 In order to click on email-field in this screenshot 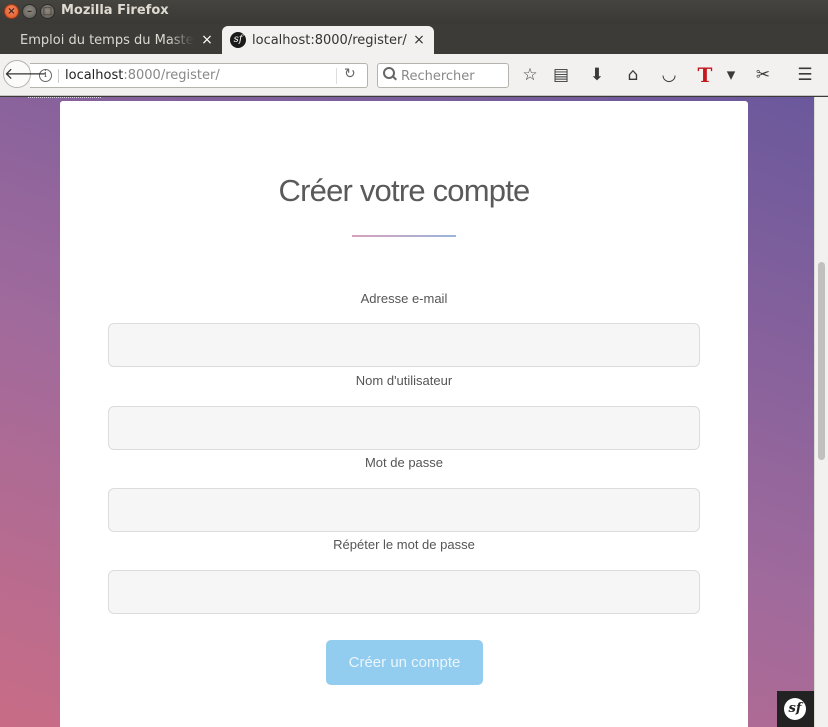, I will do `click(404, 345)`.